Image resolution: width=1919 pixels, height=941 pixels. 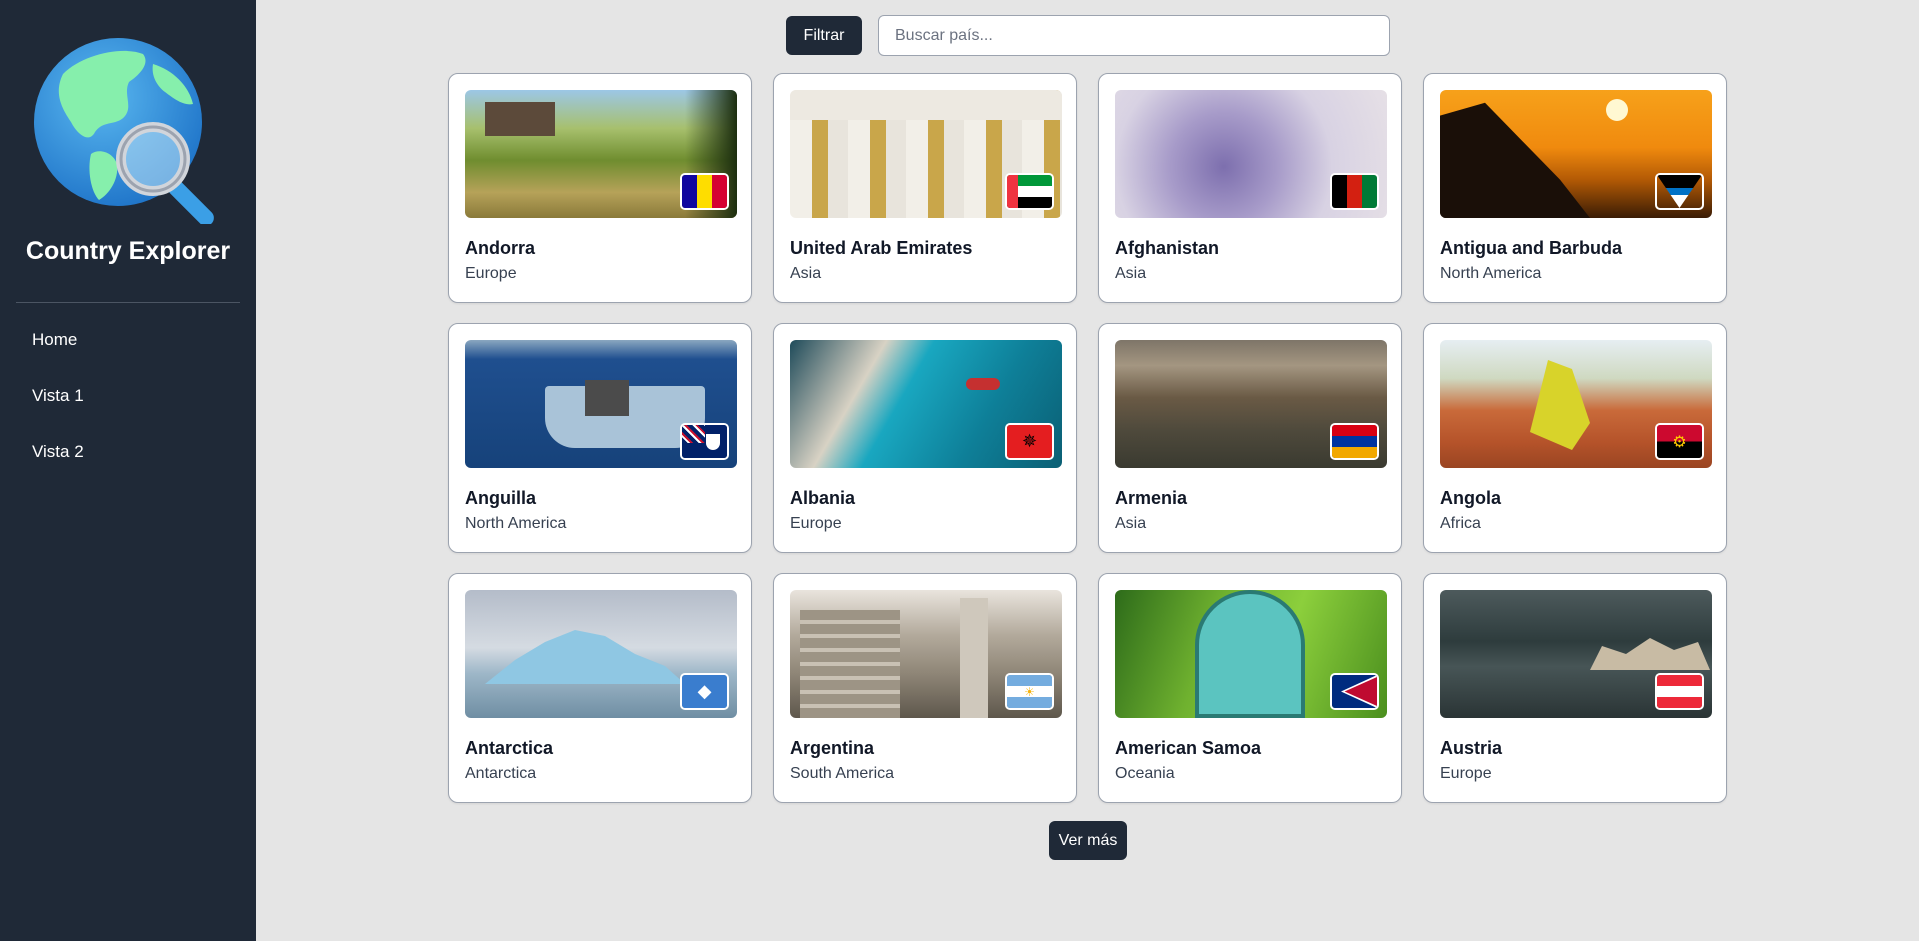 What do you see at coordinates (54, 340) in the screenshot?
I see `sidebar-item-home: Home` at bounding box center [54, 340].